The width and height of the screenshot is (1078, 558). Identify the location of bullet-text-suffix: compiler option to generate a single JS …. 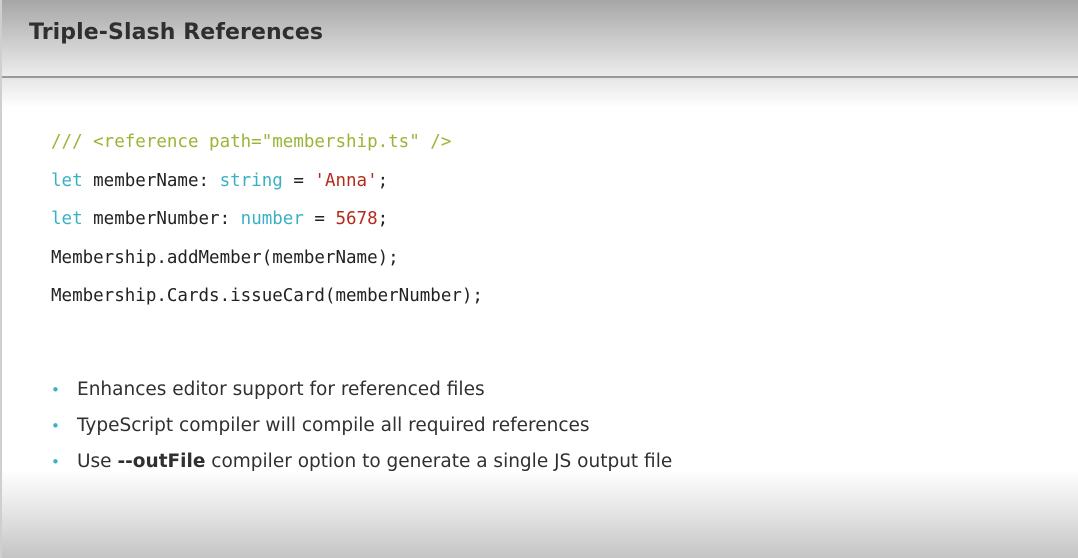
(439, 461).